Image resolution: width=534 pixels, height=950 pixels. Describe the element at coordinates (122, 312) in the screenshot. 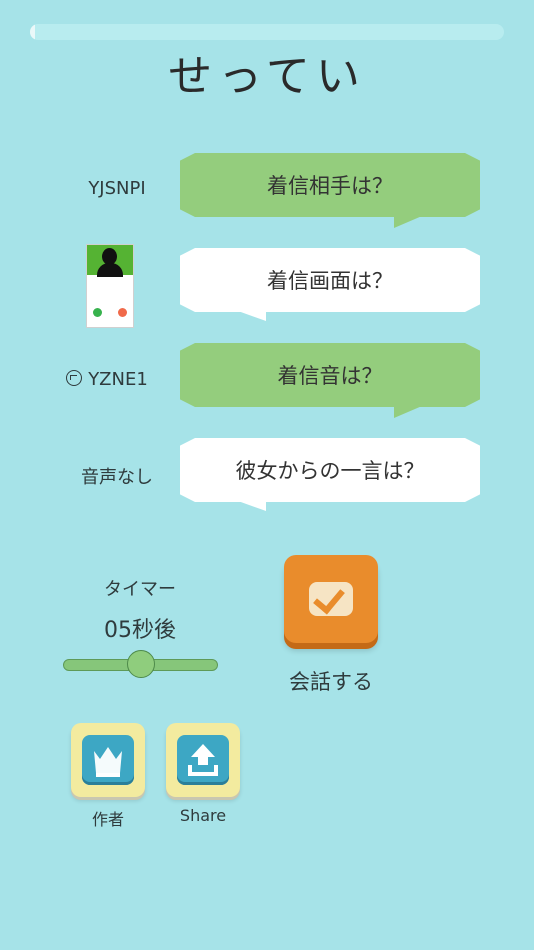

I see `decline-call-icon` at that location.